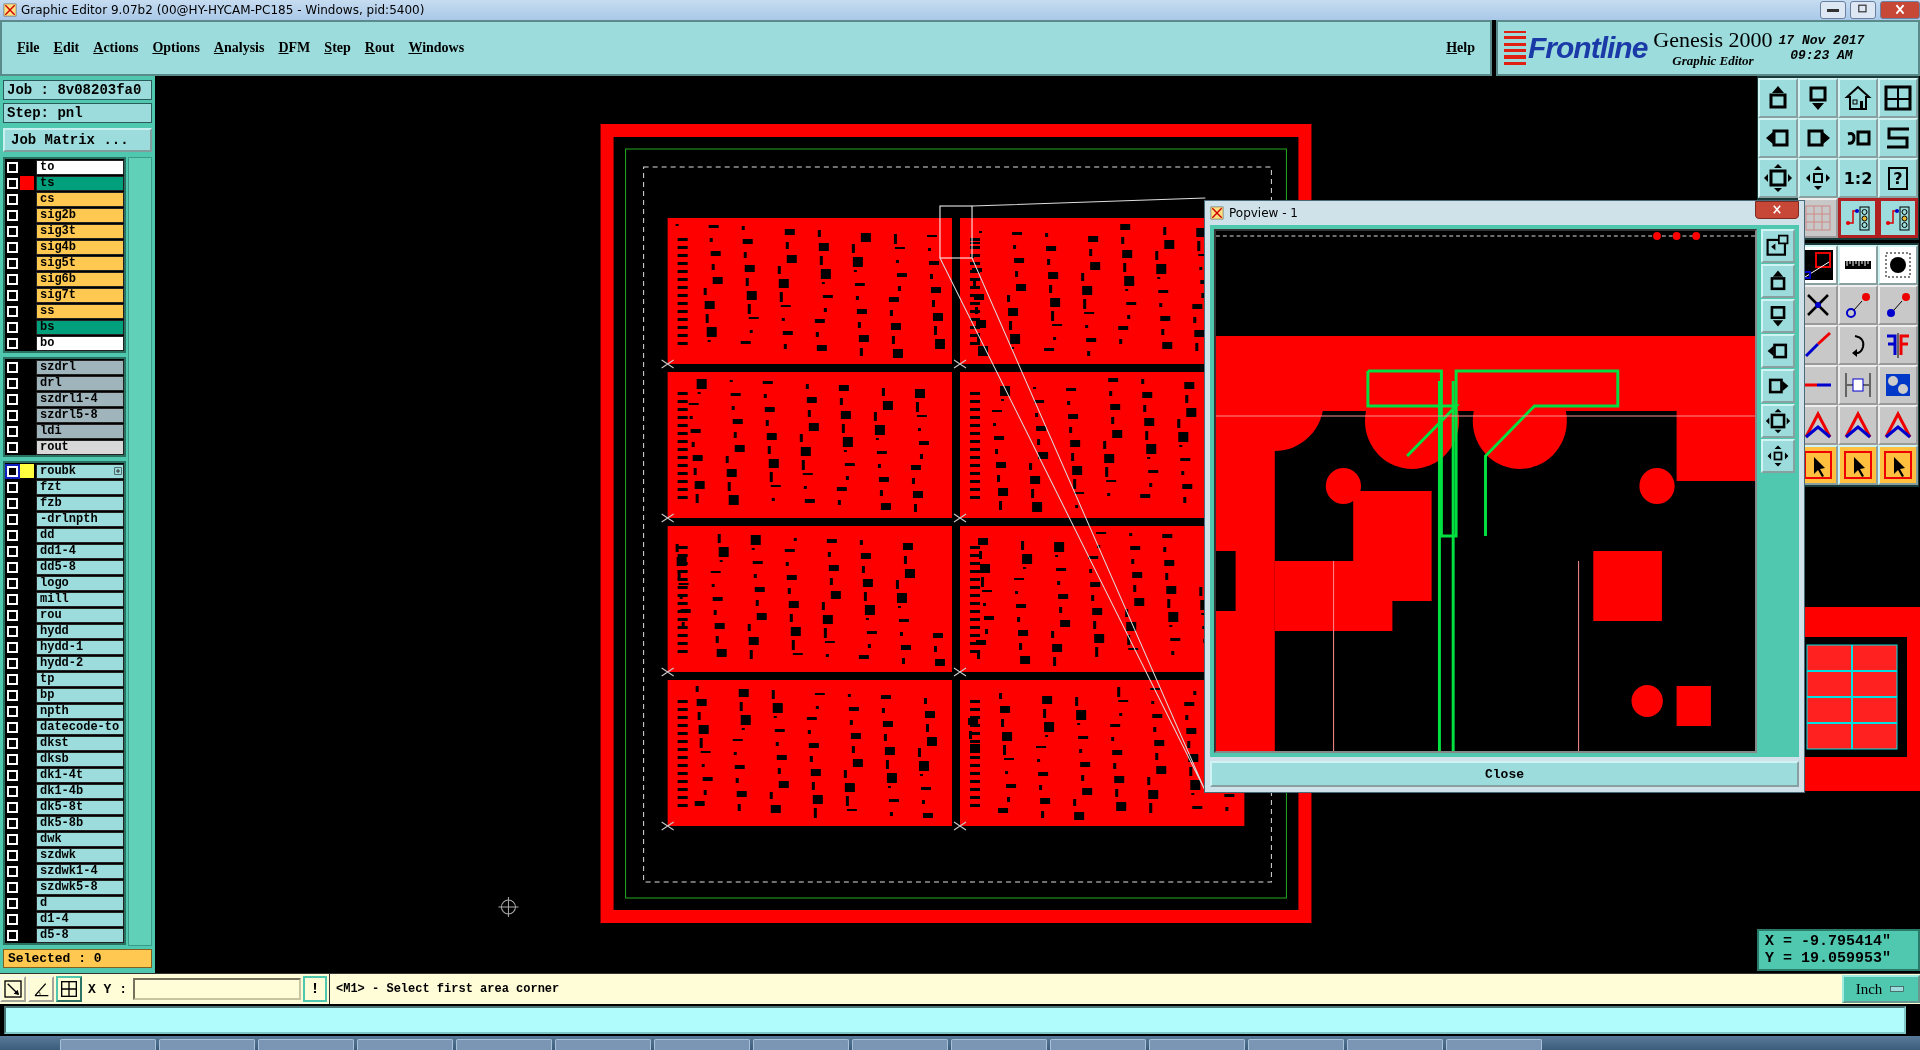 The height and width of the screenshot is (1050, 1920). I want to click on layer-name: szdwk, so click(80, 855).